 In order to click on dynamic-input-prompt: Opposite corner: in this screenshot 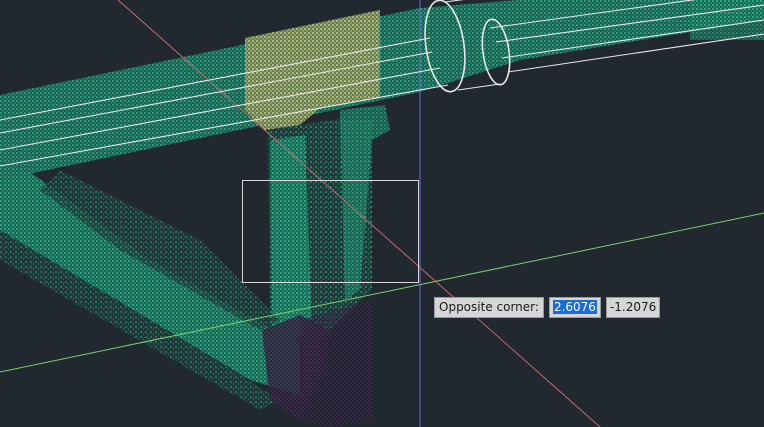, I will do `click(489, 307)`.